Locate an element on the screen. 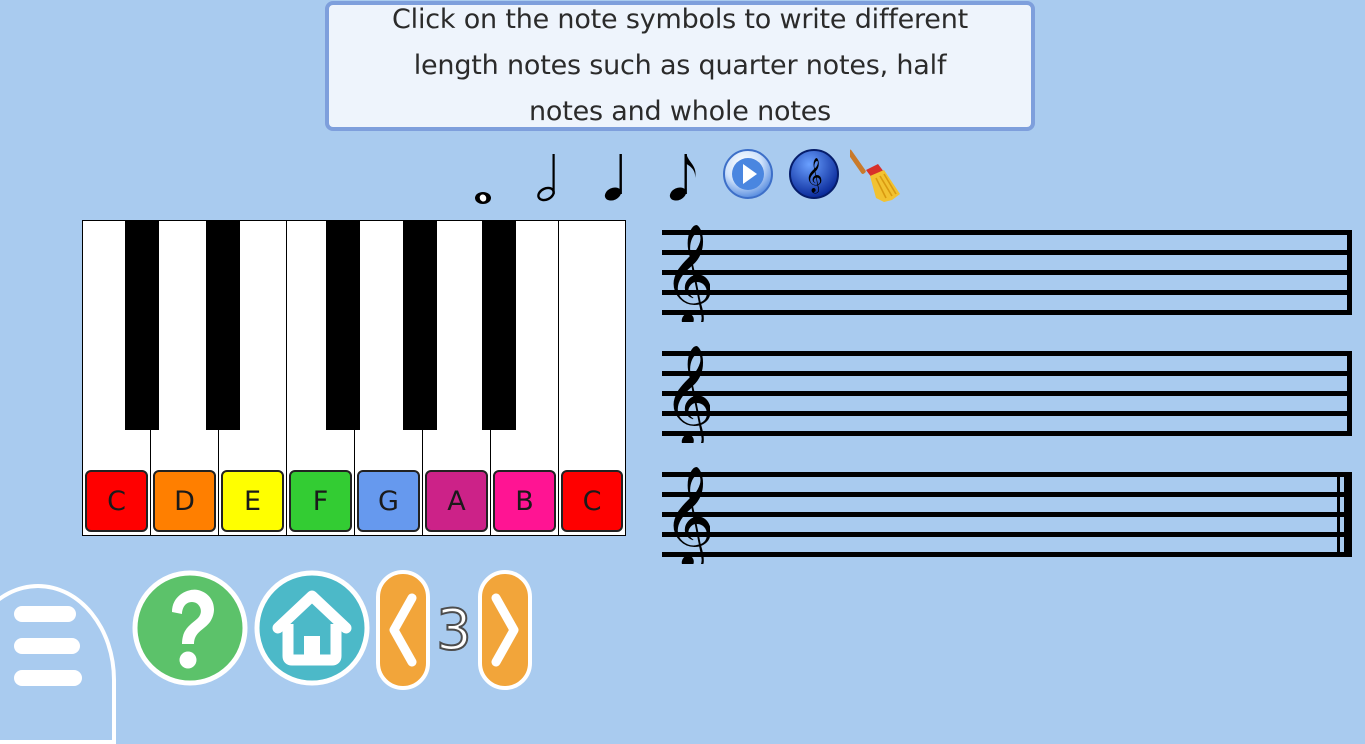 The width and height of the screenshot is (1365, 744). key-label-a: A is located at coordinates (456, 501).